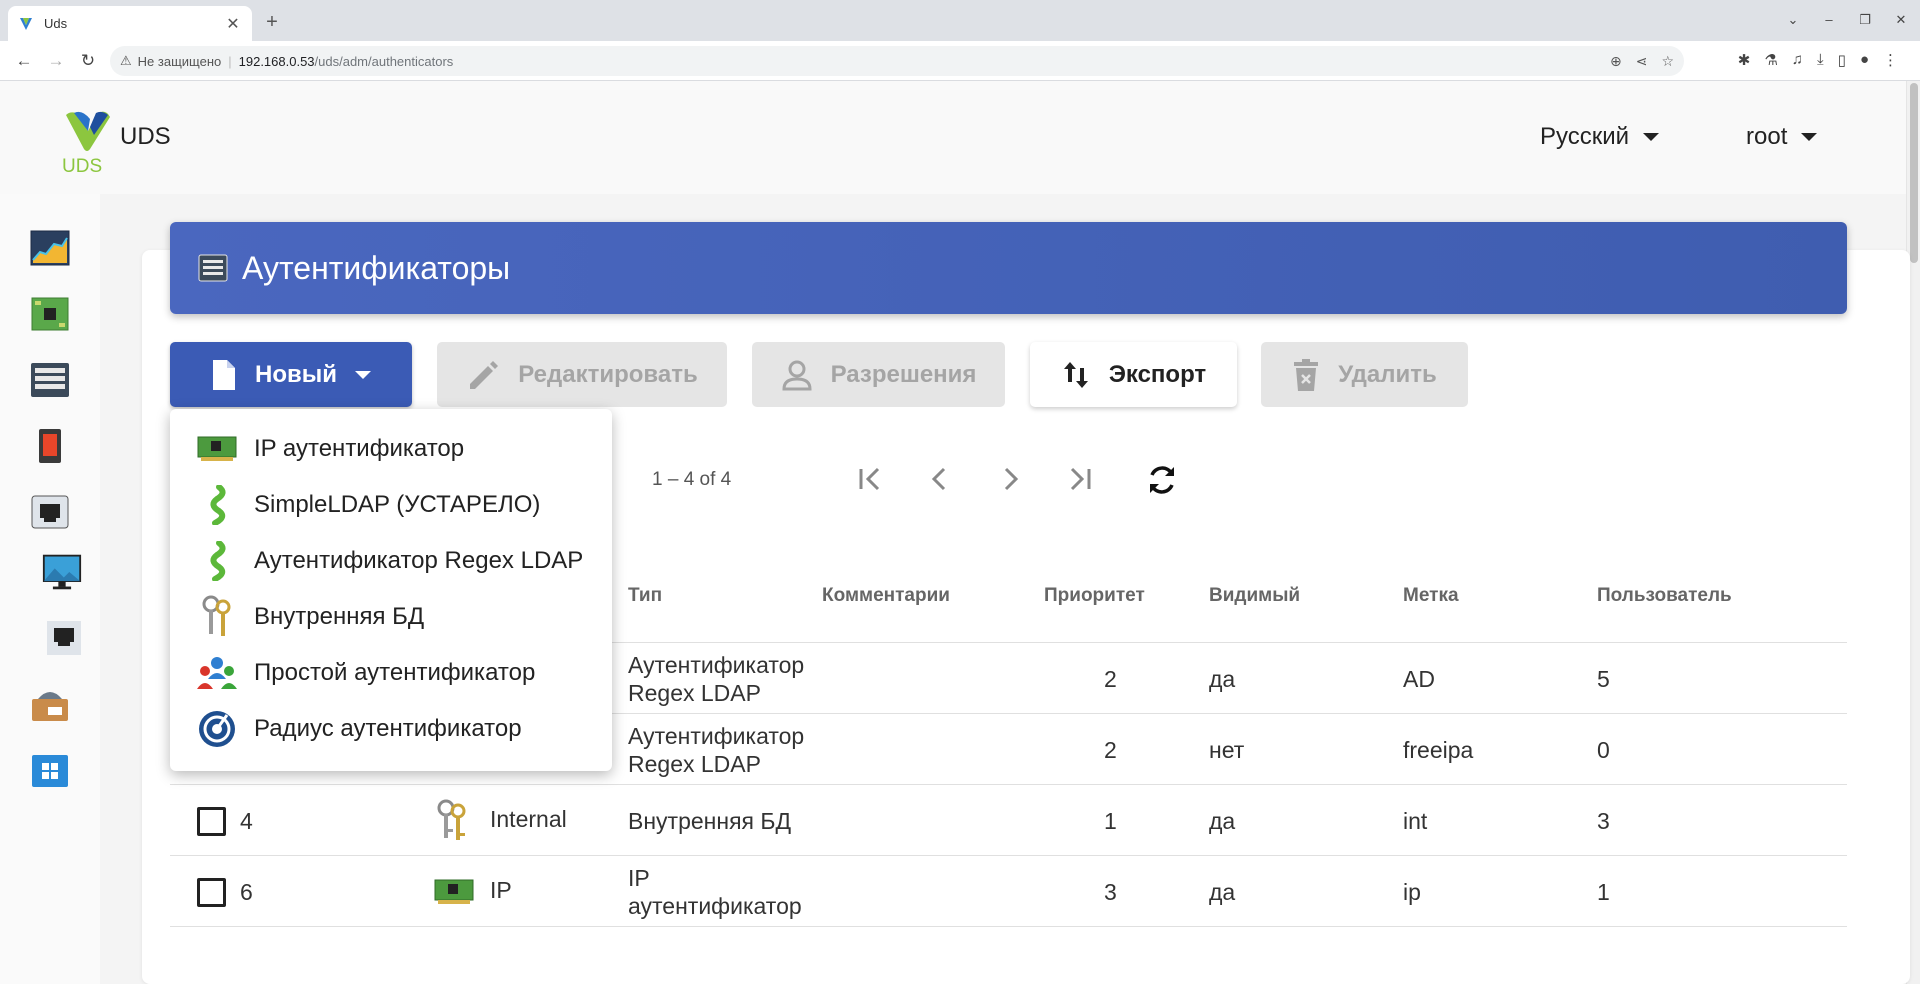 Image resolution: width=1920 pixels, height=984 pixels. Describe the element at coordinates (501, 890) in the screenshot. I see `cell-name: IP` at that location.